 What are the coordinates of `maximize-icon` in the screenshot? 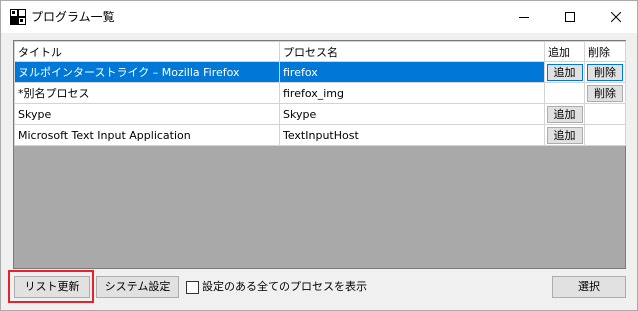 It's located at (570, 17).